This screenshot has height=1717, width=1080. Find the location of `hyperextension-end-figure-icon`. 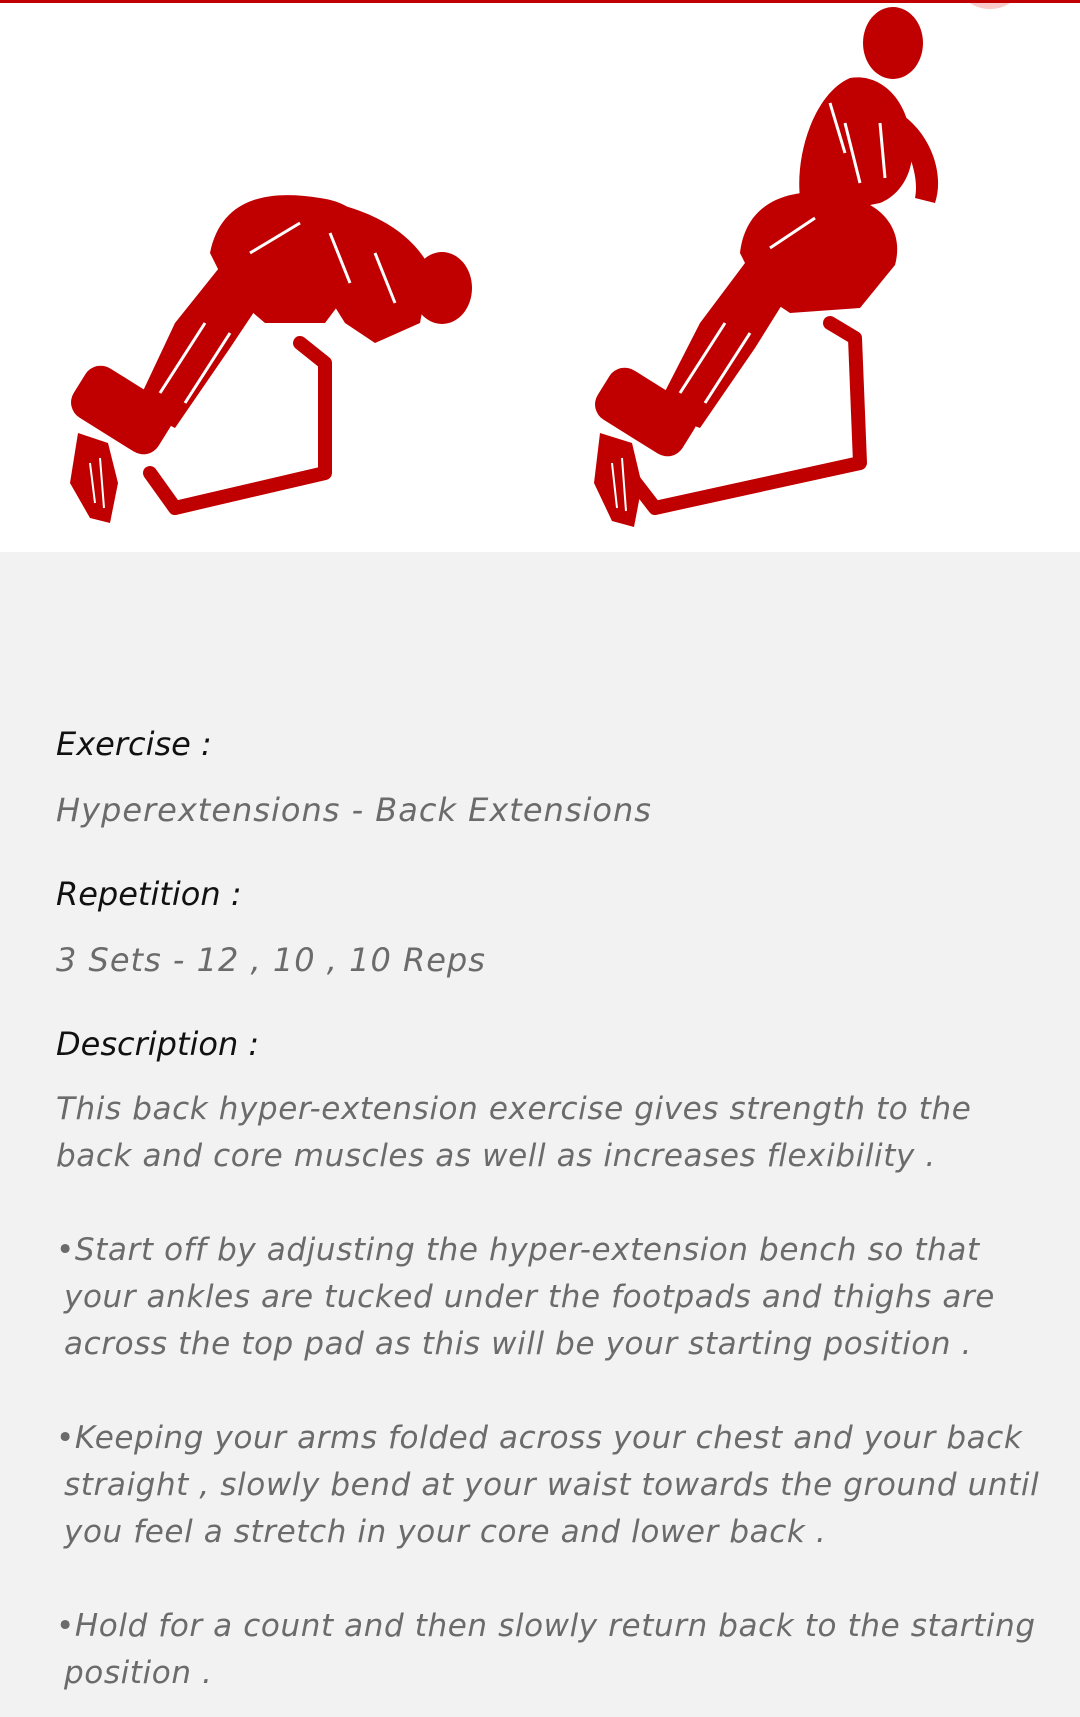

hyperextension-end-figure-icon is located at coordinates (766, 267).